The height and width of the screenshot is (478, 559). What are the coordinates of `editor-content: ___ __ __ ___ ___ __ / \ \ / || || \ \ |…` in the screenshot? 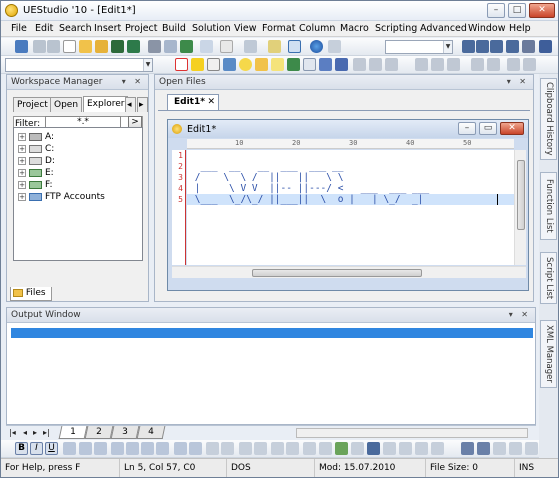 It's located at (309, 177).